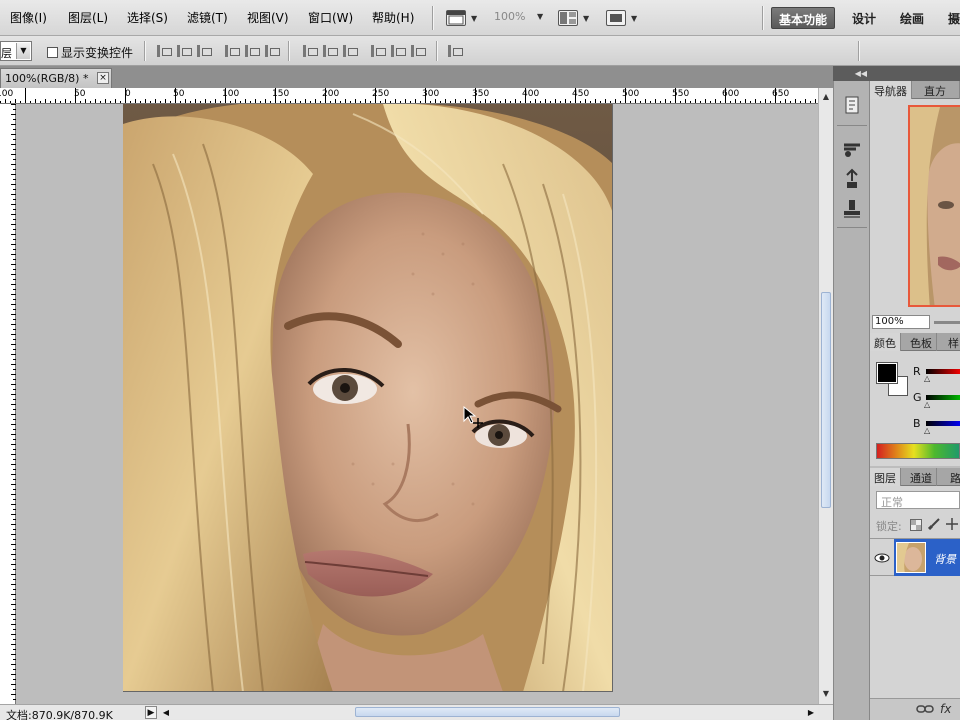  Describe the element at coordinates (268, 17) in the screenshot. I see `menu-view: 视图(V)` at that location.